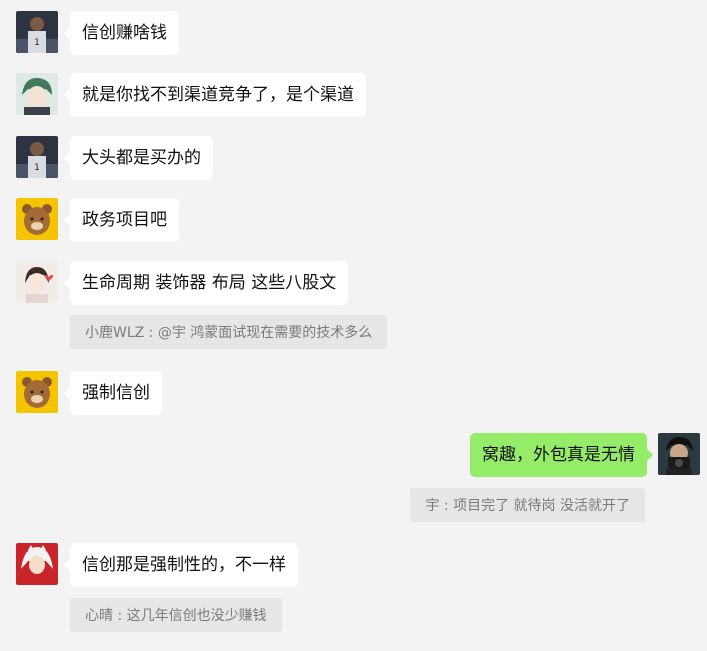 This screenshot has width=707, height=651. Describe the element at coordinates (679, 454) in the screenshot. I see `camera-boy-avatar-icon` at that location.